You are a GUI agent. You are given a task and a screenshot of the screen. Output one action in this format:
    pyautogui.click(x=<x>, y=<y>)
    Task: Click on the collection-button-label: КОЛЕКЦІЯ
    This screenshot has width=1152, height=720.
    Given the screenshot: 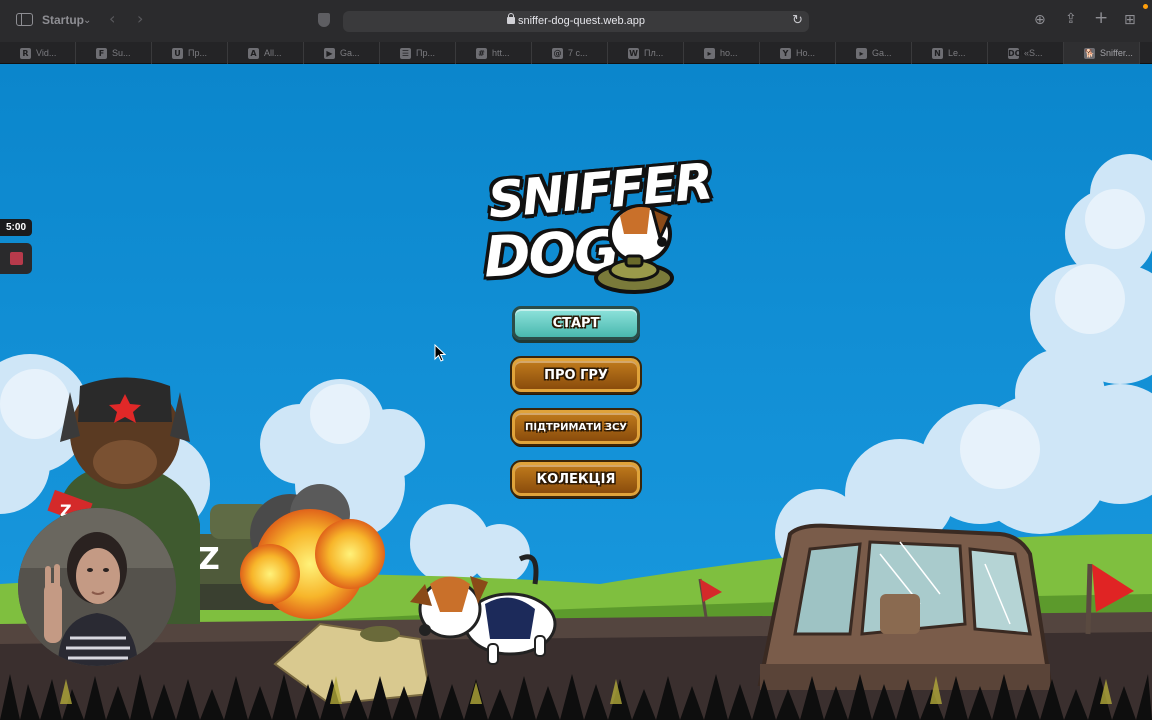 What is the action you would take?
    pyautogui.click(x=576, y=479)
    